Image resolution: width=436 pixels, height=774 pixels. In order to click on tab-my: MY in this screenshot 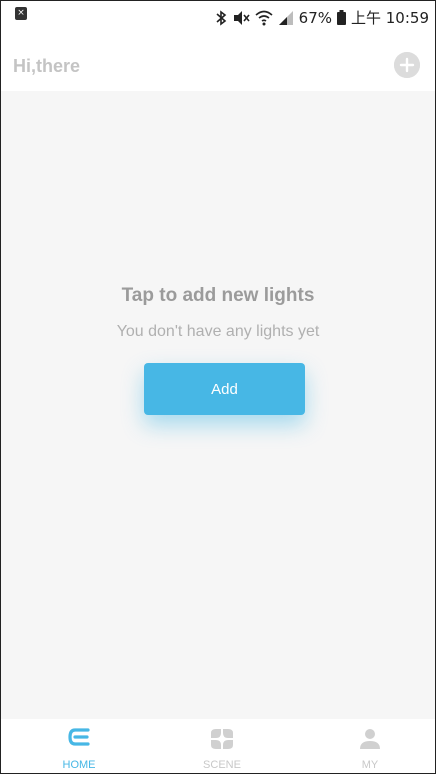, I will do `click(370, 746)`.